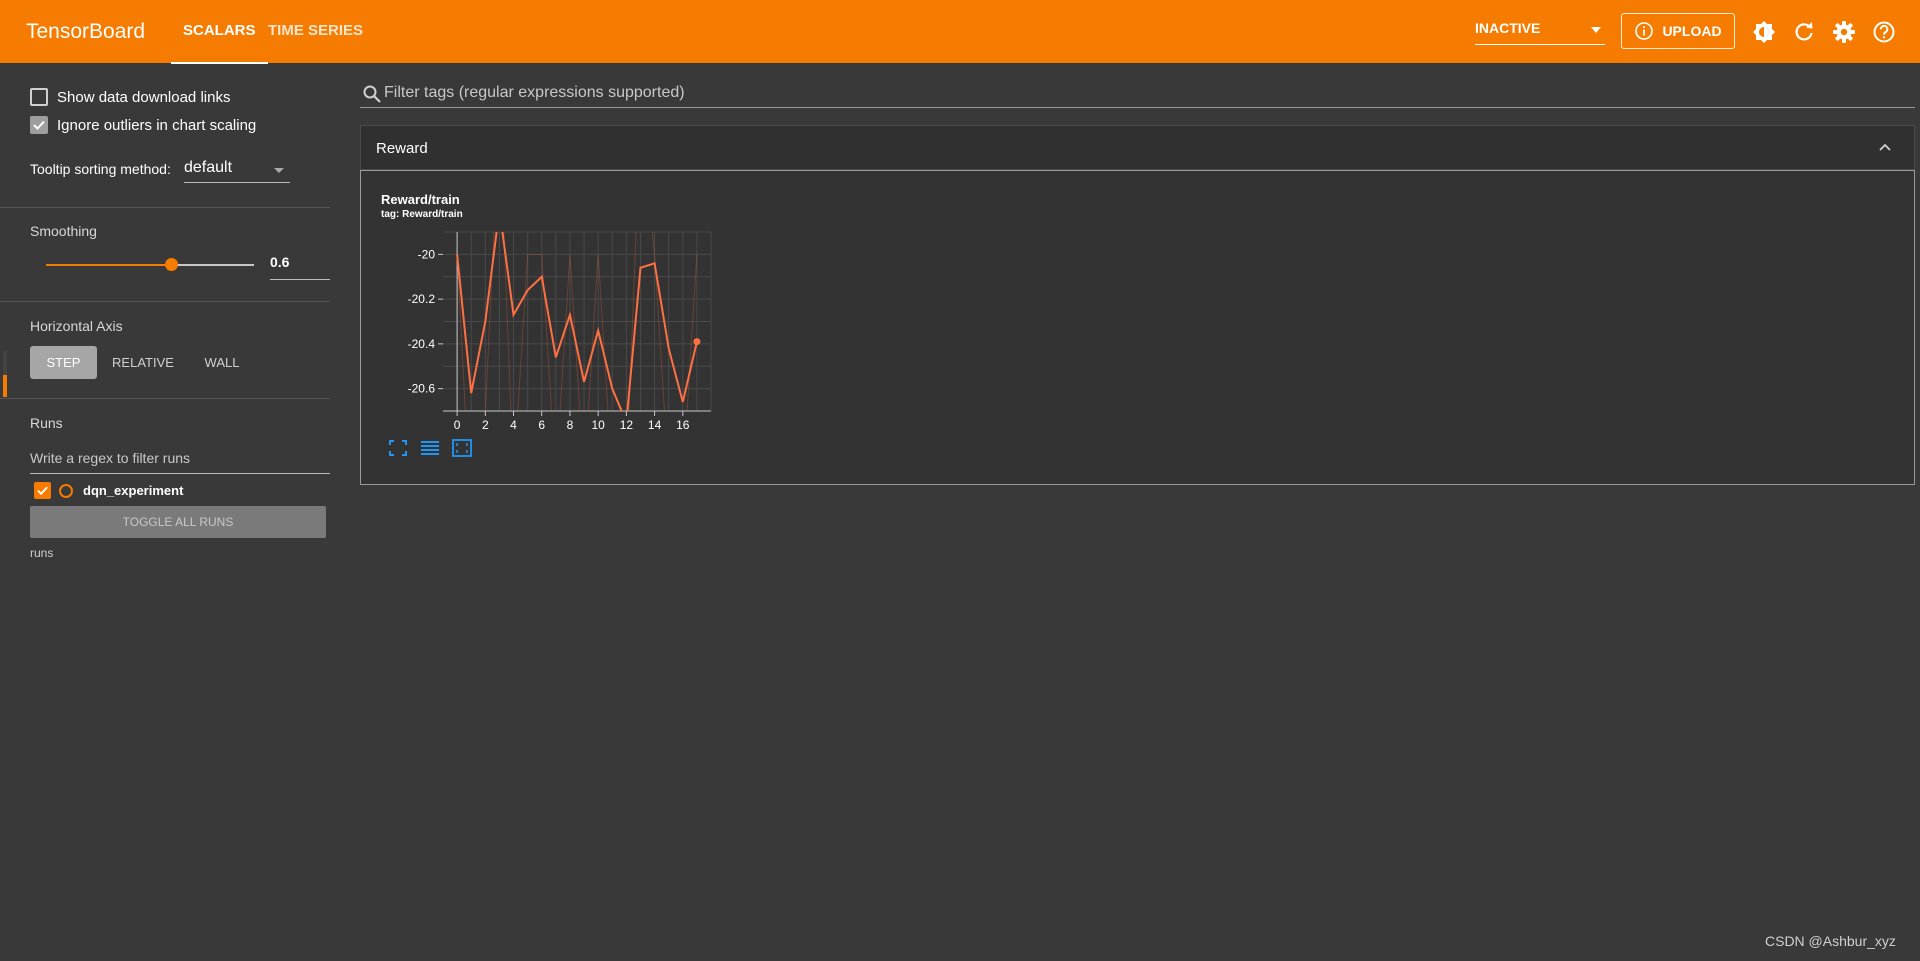 The width and height of the screenshot is (1920, 961). Describe the element at coordinates (1508, 28) in the screenshot. I see `status-value: INACTIVE` at that location.